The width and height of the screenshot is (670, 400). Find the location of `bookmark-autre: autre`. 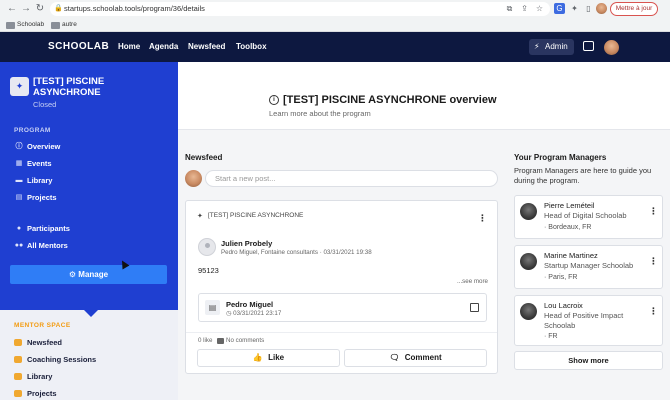

bookmark-autre: autre is located at coordinates (64, 25).